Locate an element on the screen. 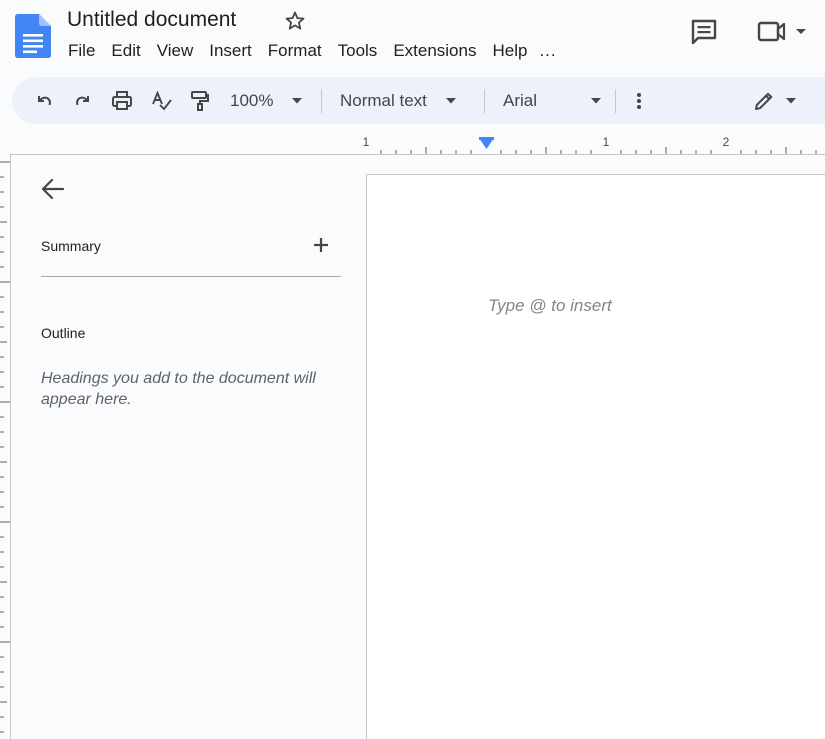 This screenshot has height=739, width=825. menu-help: Help is located at coordinates (509, 51).